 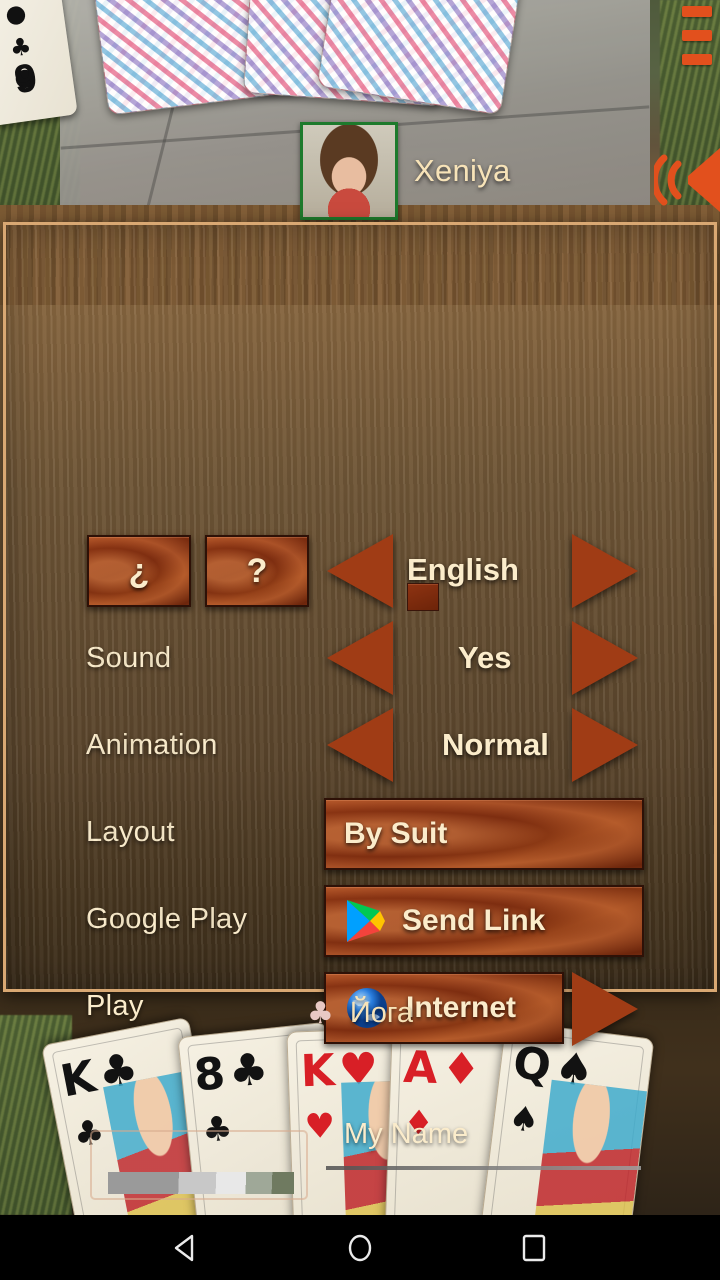 I want to click on card-pip: ♥, so click(x=319, y=1127).